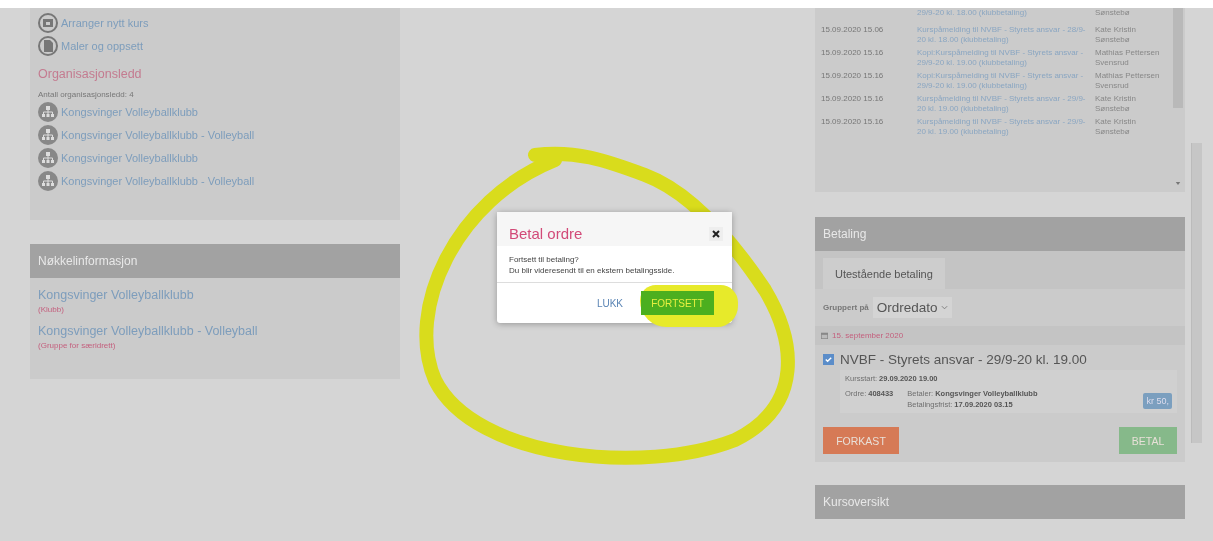  I want to click on group-label: Gruppert på, so click(846, 307).